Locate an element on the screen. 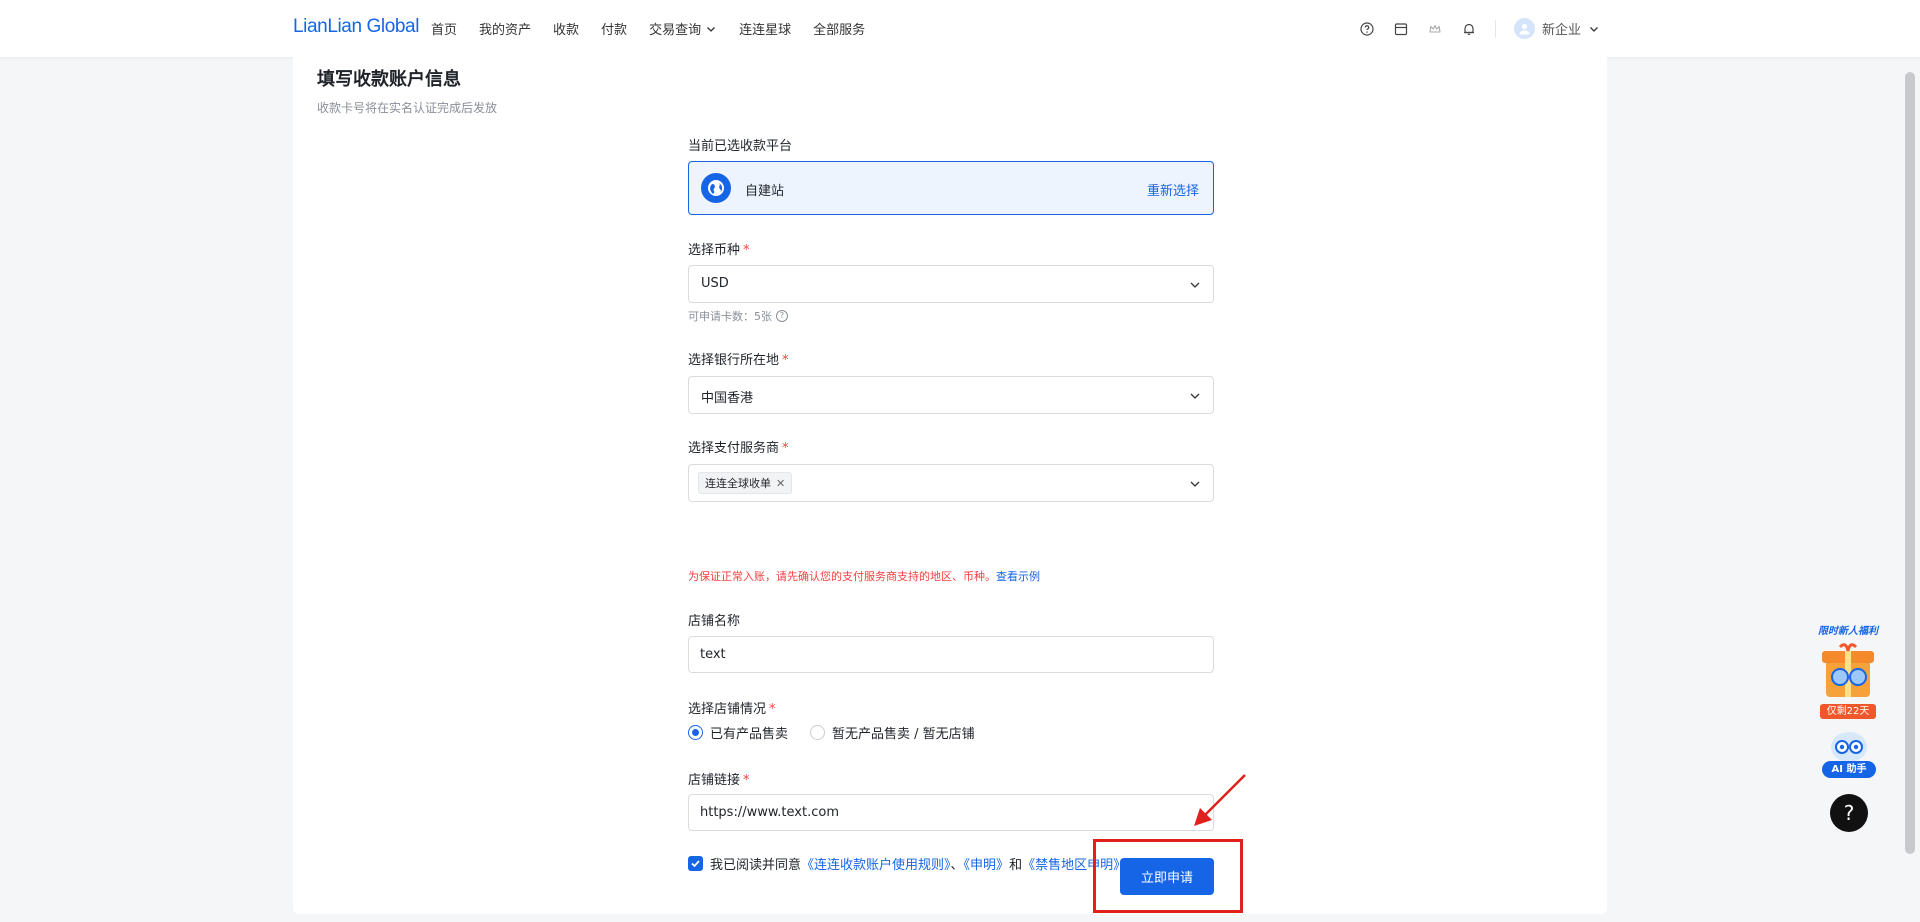  provider-tag: 连连全球收单 ✕ is located at coordinates (745, 483).